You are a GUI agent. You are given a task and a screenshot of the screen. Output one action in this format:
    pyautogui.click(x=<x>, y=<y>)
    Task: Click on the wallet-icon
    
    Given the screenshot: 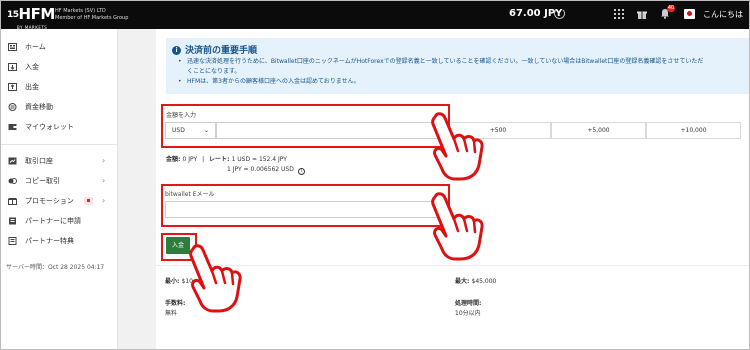 What is the action you would take?
    pyautogui.click(x=12, y=127)
    